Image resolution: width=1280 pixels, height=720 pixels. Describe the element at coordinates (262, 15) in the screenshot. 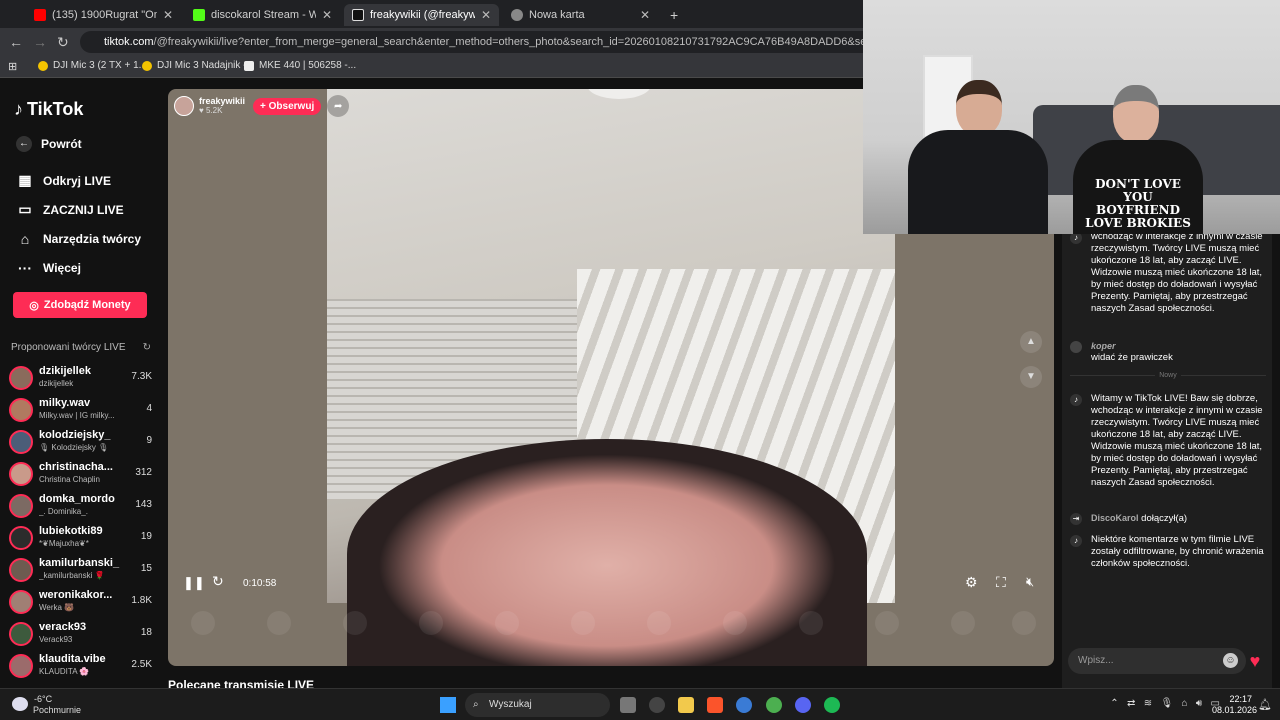

I see `browser-tab: discokarol Stream - Watch Live ✕` at that location.